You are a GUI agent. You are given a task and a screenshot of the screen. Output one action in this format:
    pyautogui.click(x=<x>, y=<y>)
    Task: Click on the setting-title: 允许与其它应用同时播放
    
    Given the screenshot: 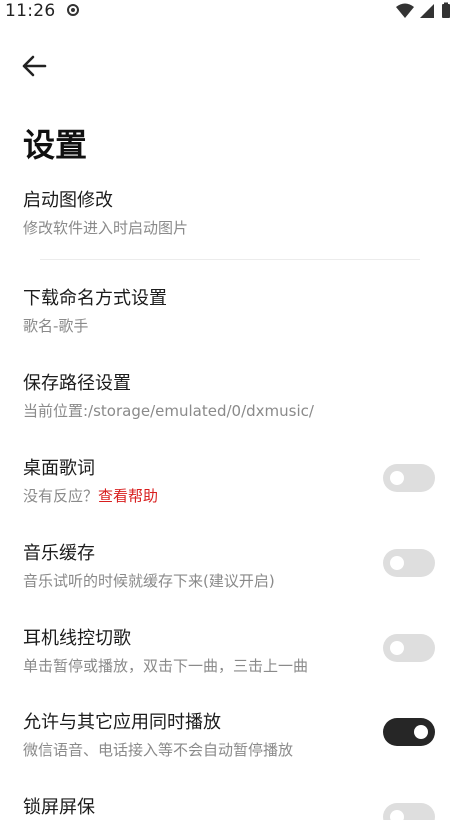 What is the action you would take?
    pyautogui.click(x=122, y=722)
    